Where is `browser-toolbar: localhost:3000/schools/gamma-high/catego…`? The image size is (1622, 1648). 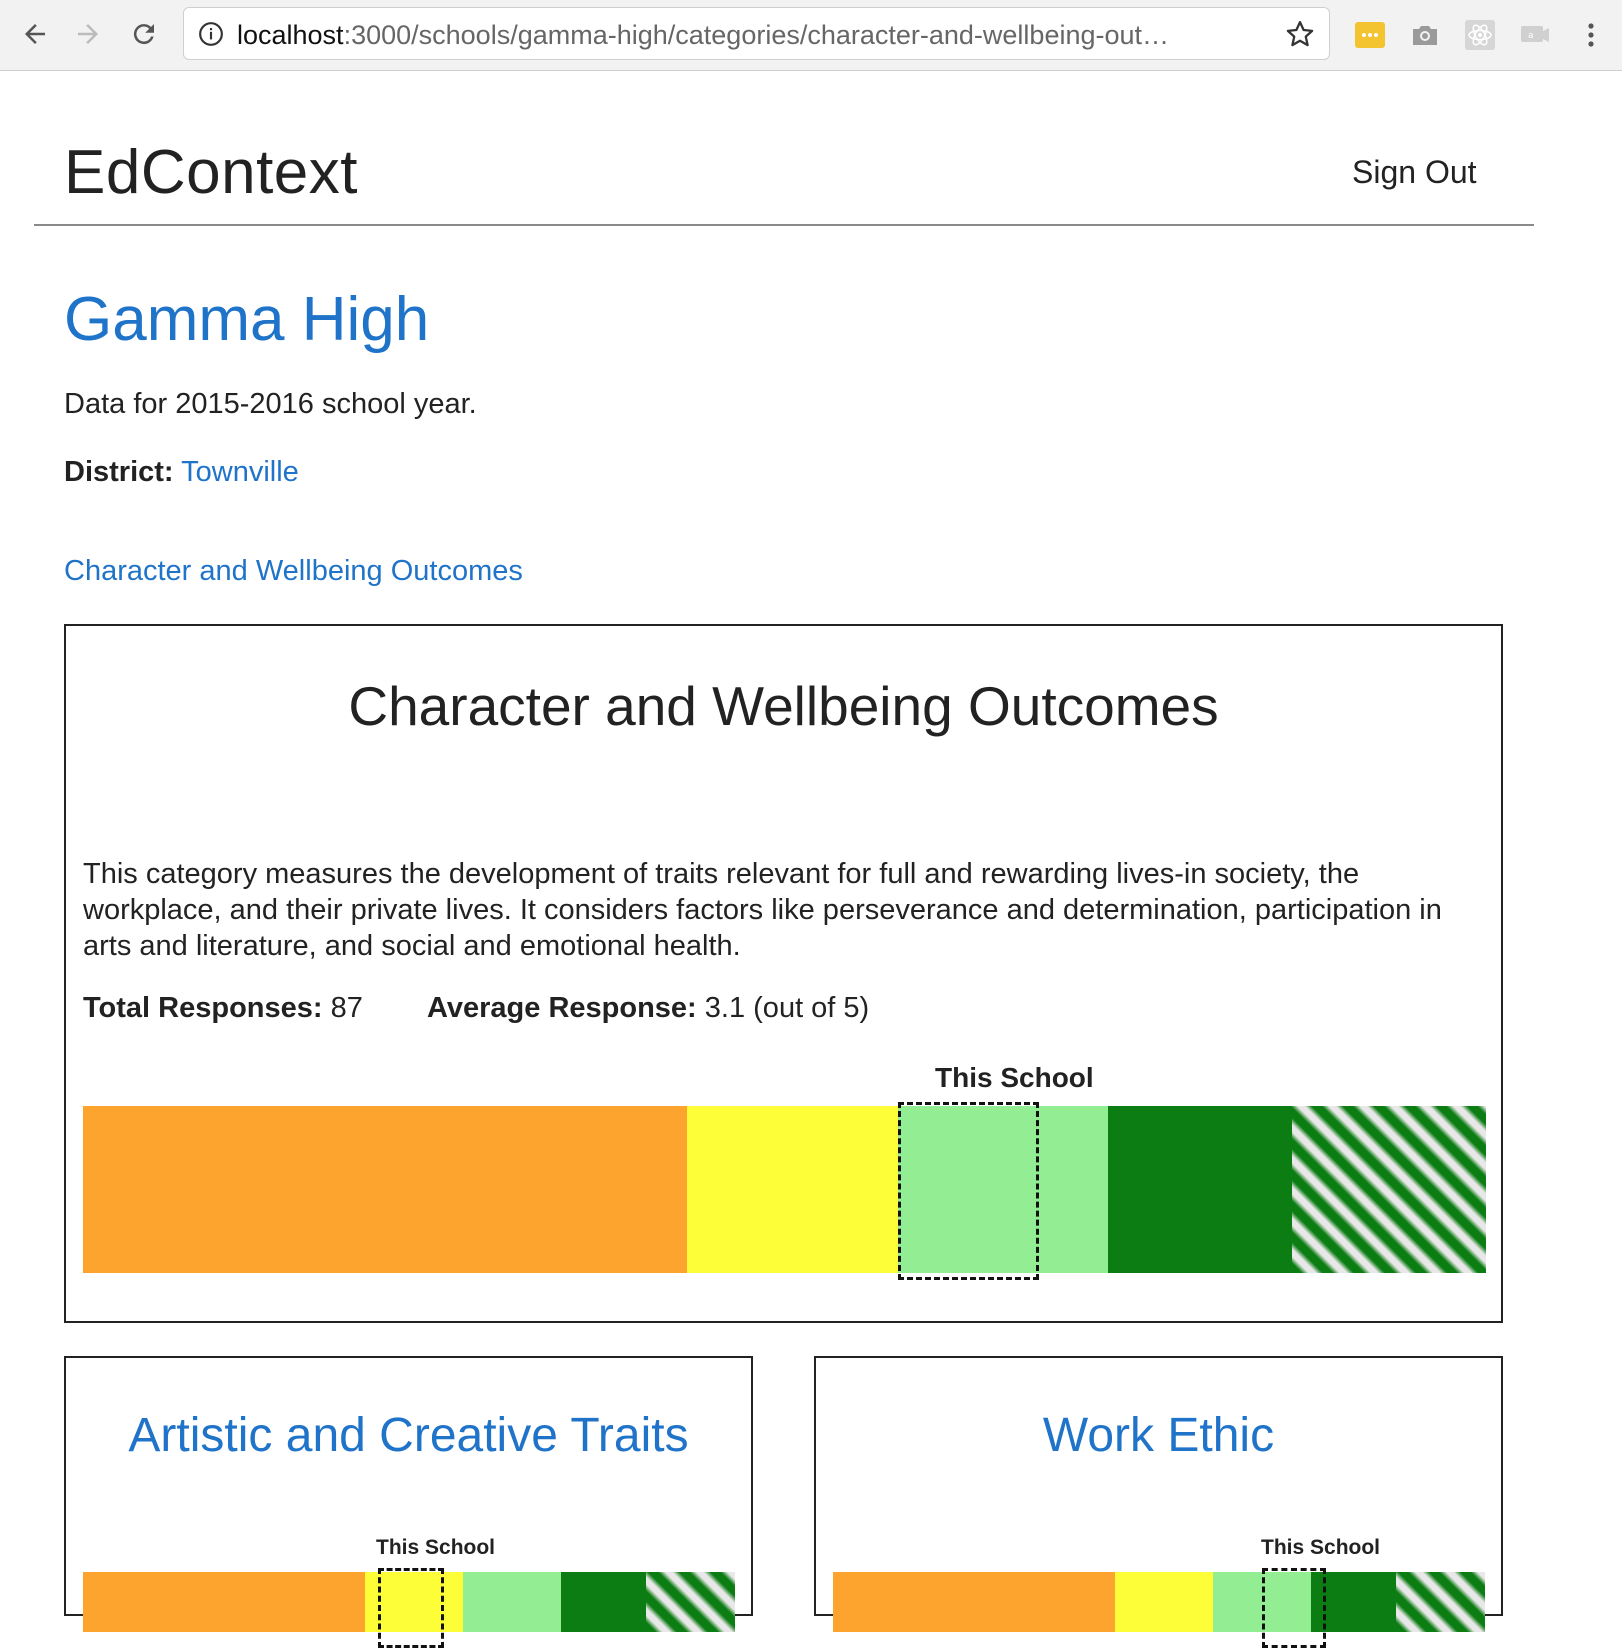
browser-toolbar: localhost:3000/schools/gamma-high/catego… is located at coordinates (811, 35).